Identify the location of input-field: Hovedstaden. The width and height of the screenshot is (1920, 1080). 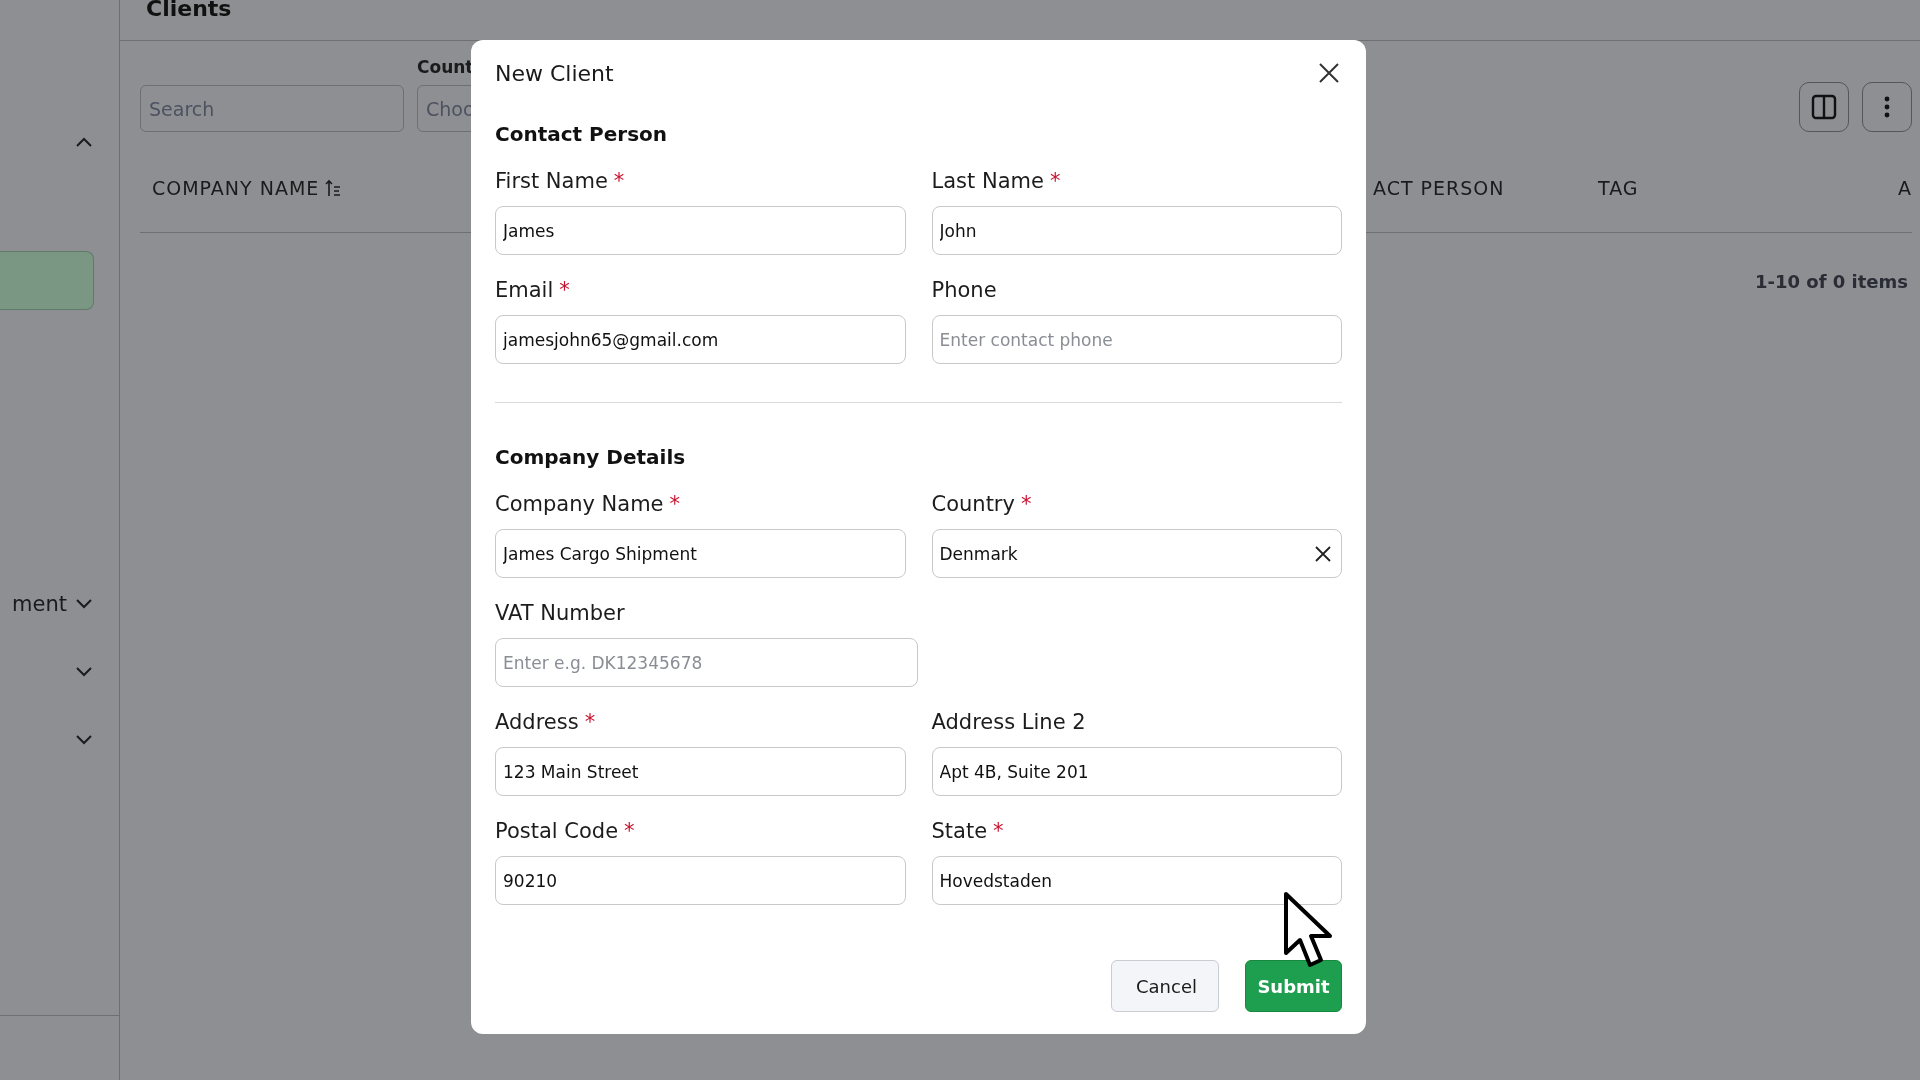
(1136, 880).